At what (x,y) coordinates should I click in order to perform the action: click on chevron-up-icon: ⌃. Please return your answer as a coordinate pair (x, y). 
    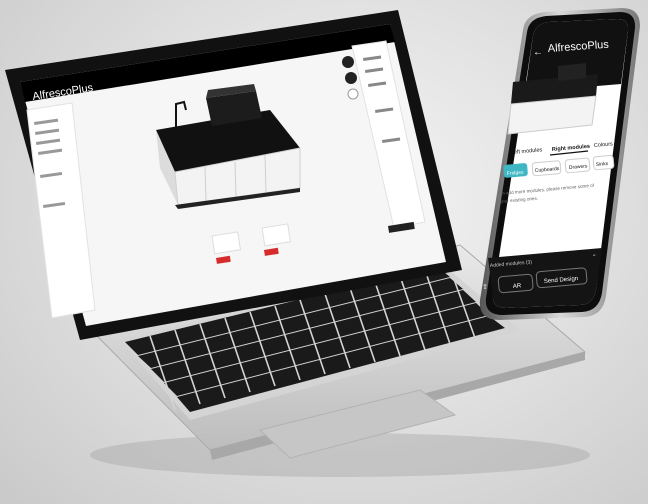
    Looking at the image, I should click on (595, 257).